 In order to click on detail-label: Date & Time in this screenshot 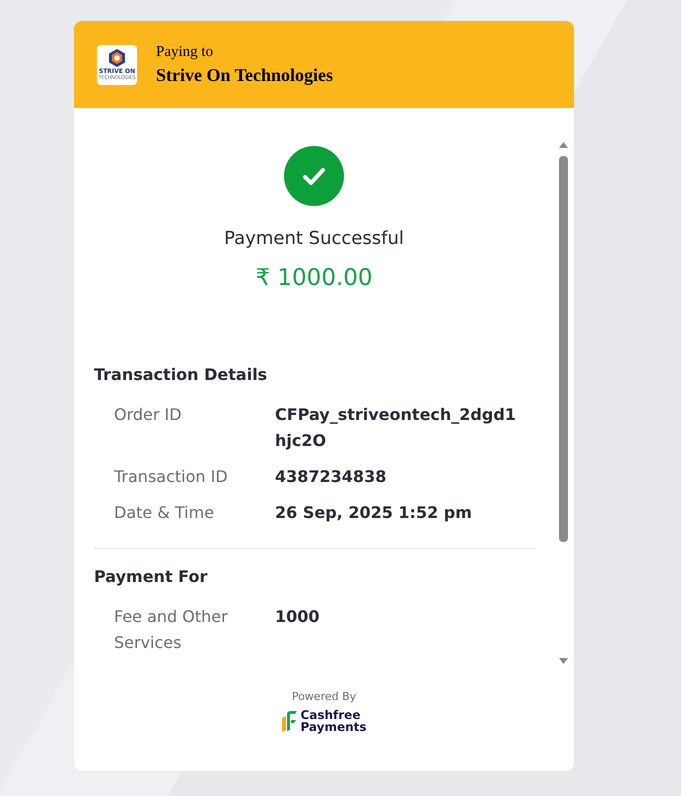, I will do `click(165, 513)`.